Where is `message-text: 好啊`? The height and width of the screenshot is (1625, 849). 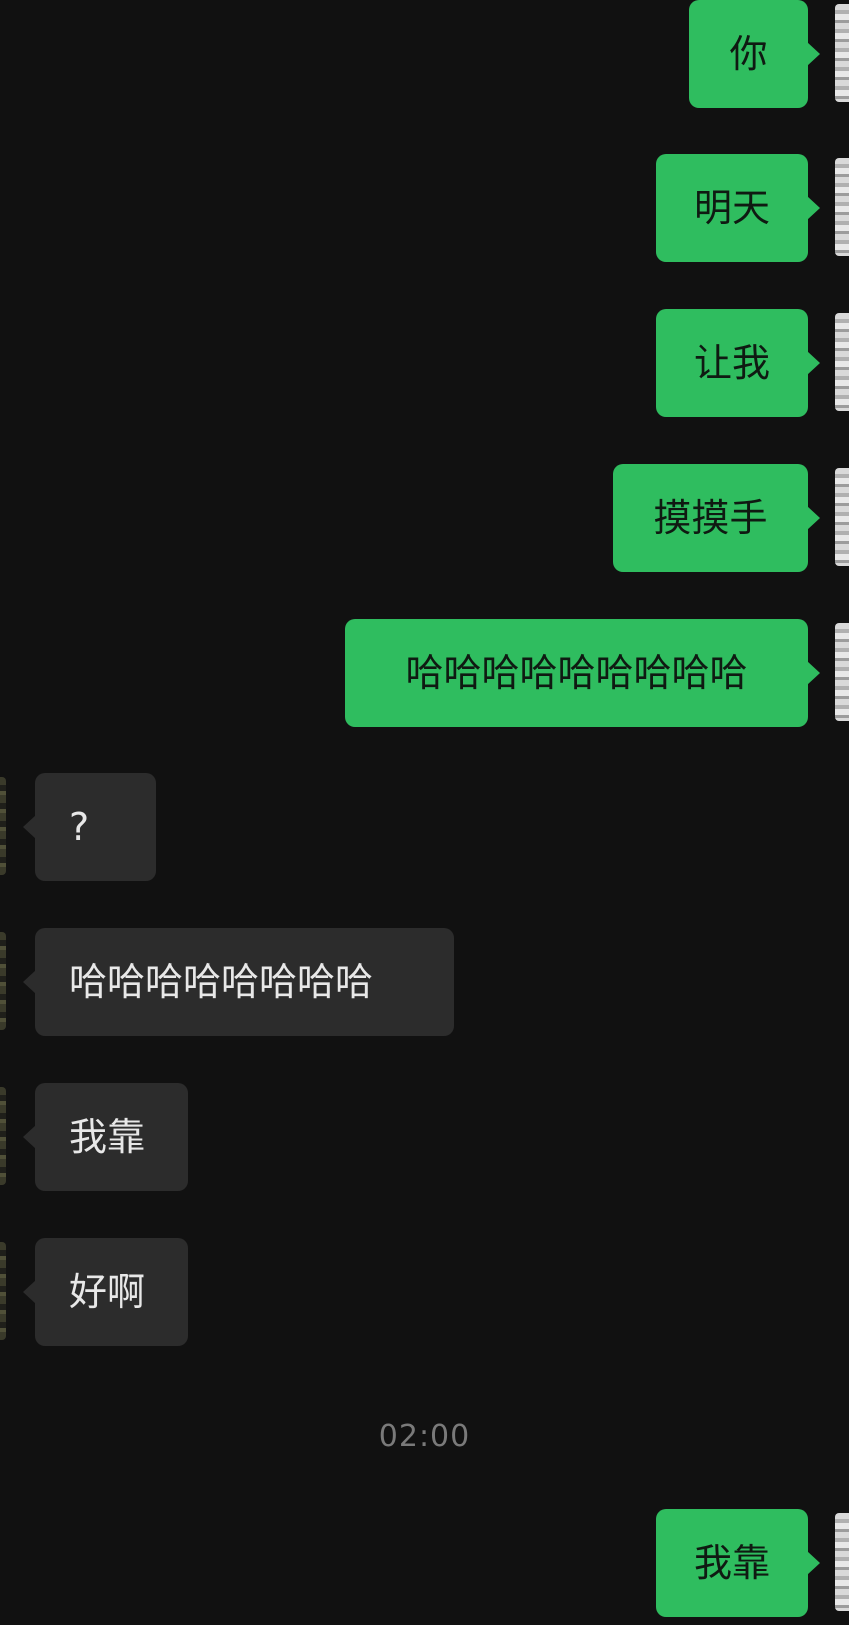 message-text: 好啊 is located at coordinates (107, 1292).